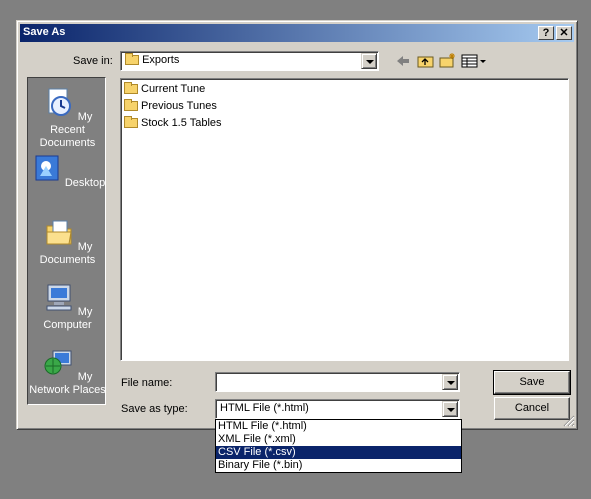 The height and width of the screenshot is (499, 591). Describe the element at coordinates (450, 409) in the screenshot. I see `save-as-type-dropdown-button` at that location.